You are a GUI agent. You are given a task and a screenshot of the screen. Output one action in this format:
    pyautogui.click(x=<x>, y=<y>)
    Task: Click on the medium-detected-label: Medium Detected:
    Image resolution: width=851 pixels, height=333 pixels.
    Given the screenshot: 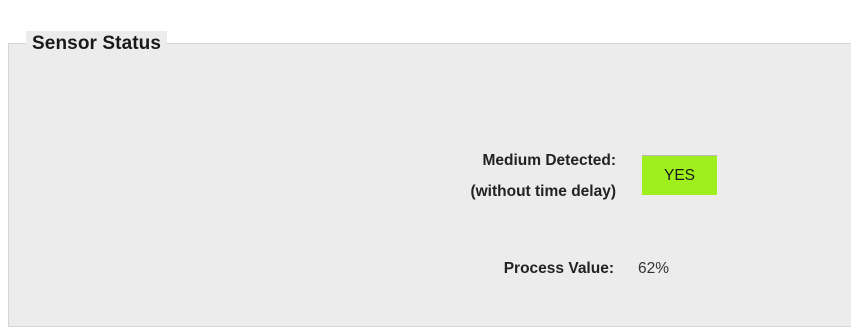 What is the action you would take?
    pyautogui.click(x=549, y=160)
    